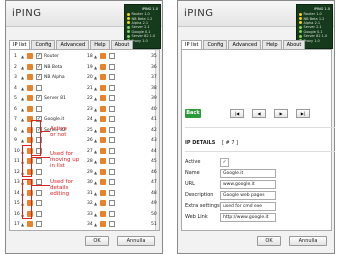 This screenshot has width=340, height=254. Describe the element at coordinates (248, 217) in the screenshot. I see `field-input: http://www.google.it` at that location.